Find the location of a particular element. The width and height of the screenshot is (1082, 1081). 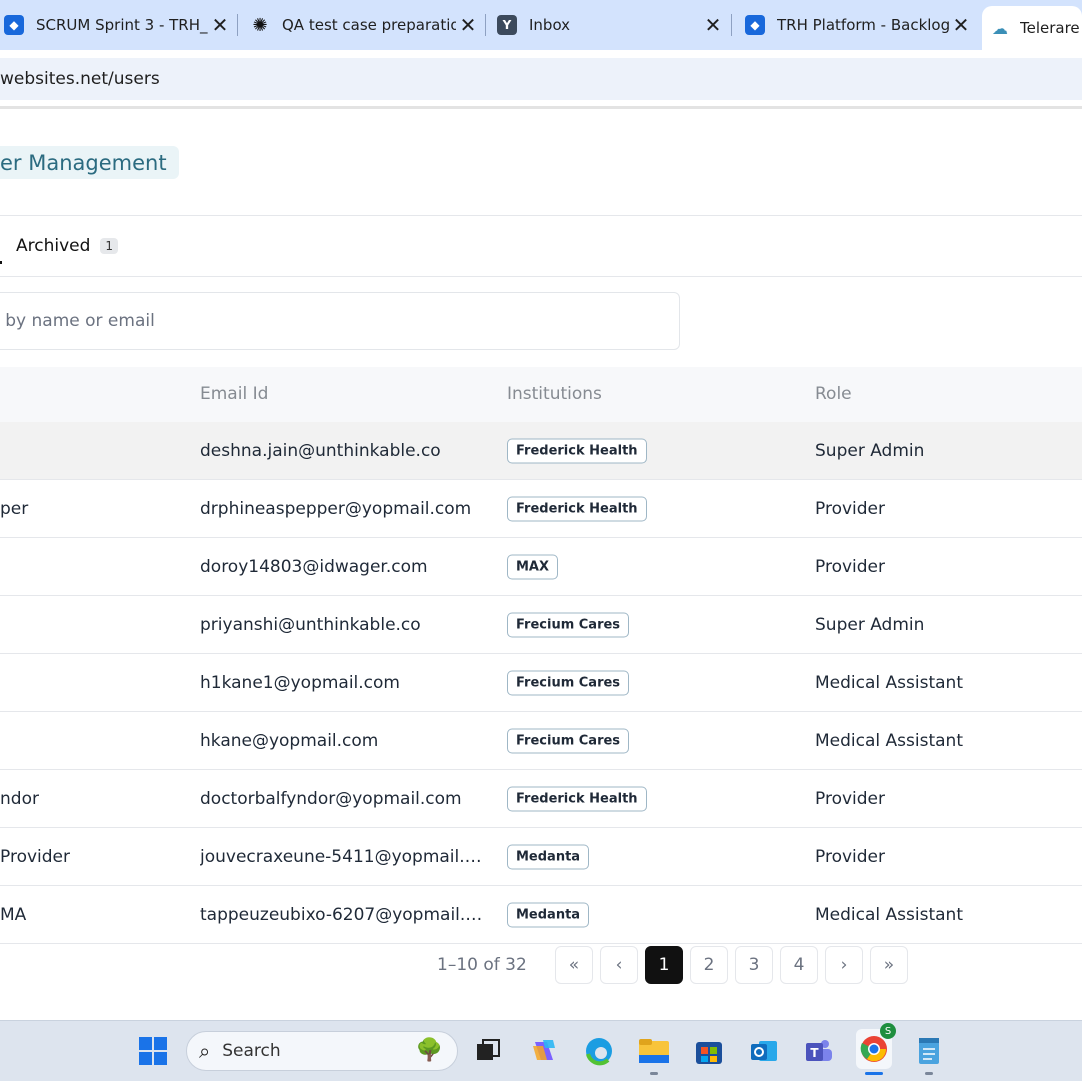

address-bar: websites.net/users is located at coordinates (541, 79).